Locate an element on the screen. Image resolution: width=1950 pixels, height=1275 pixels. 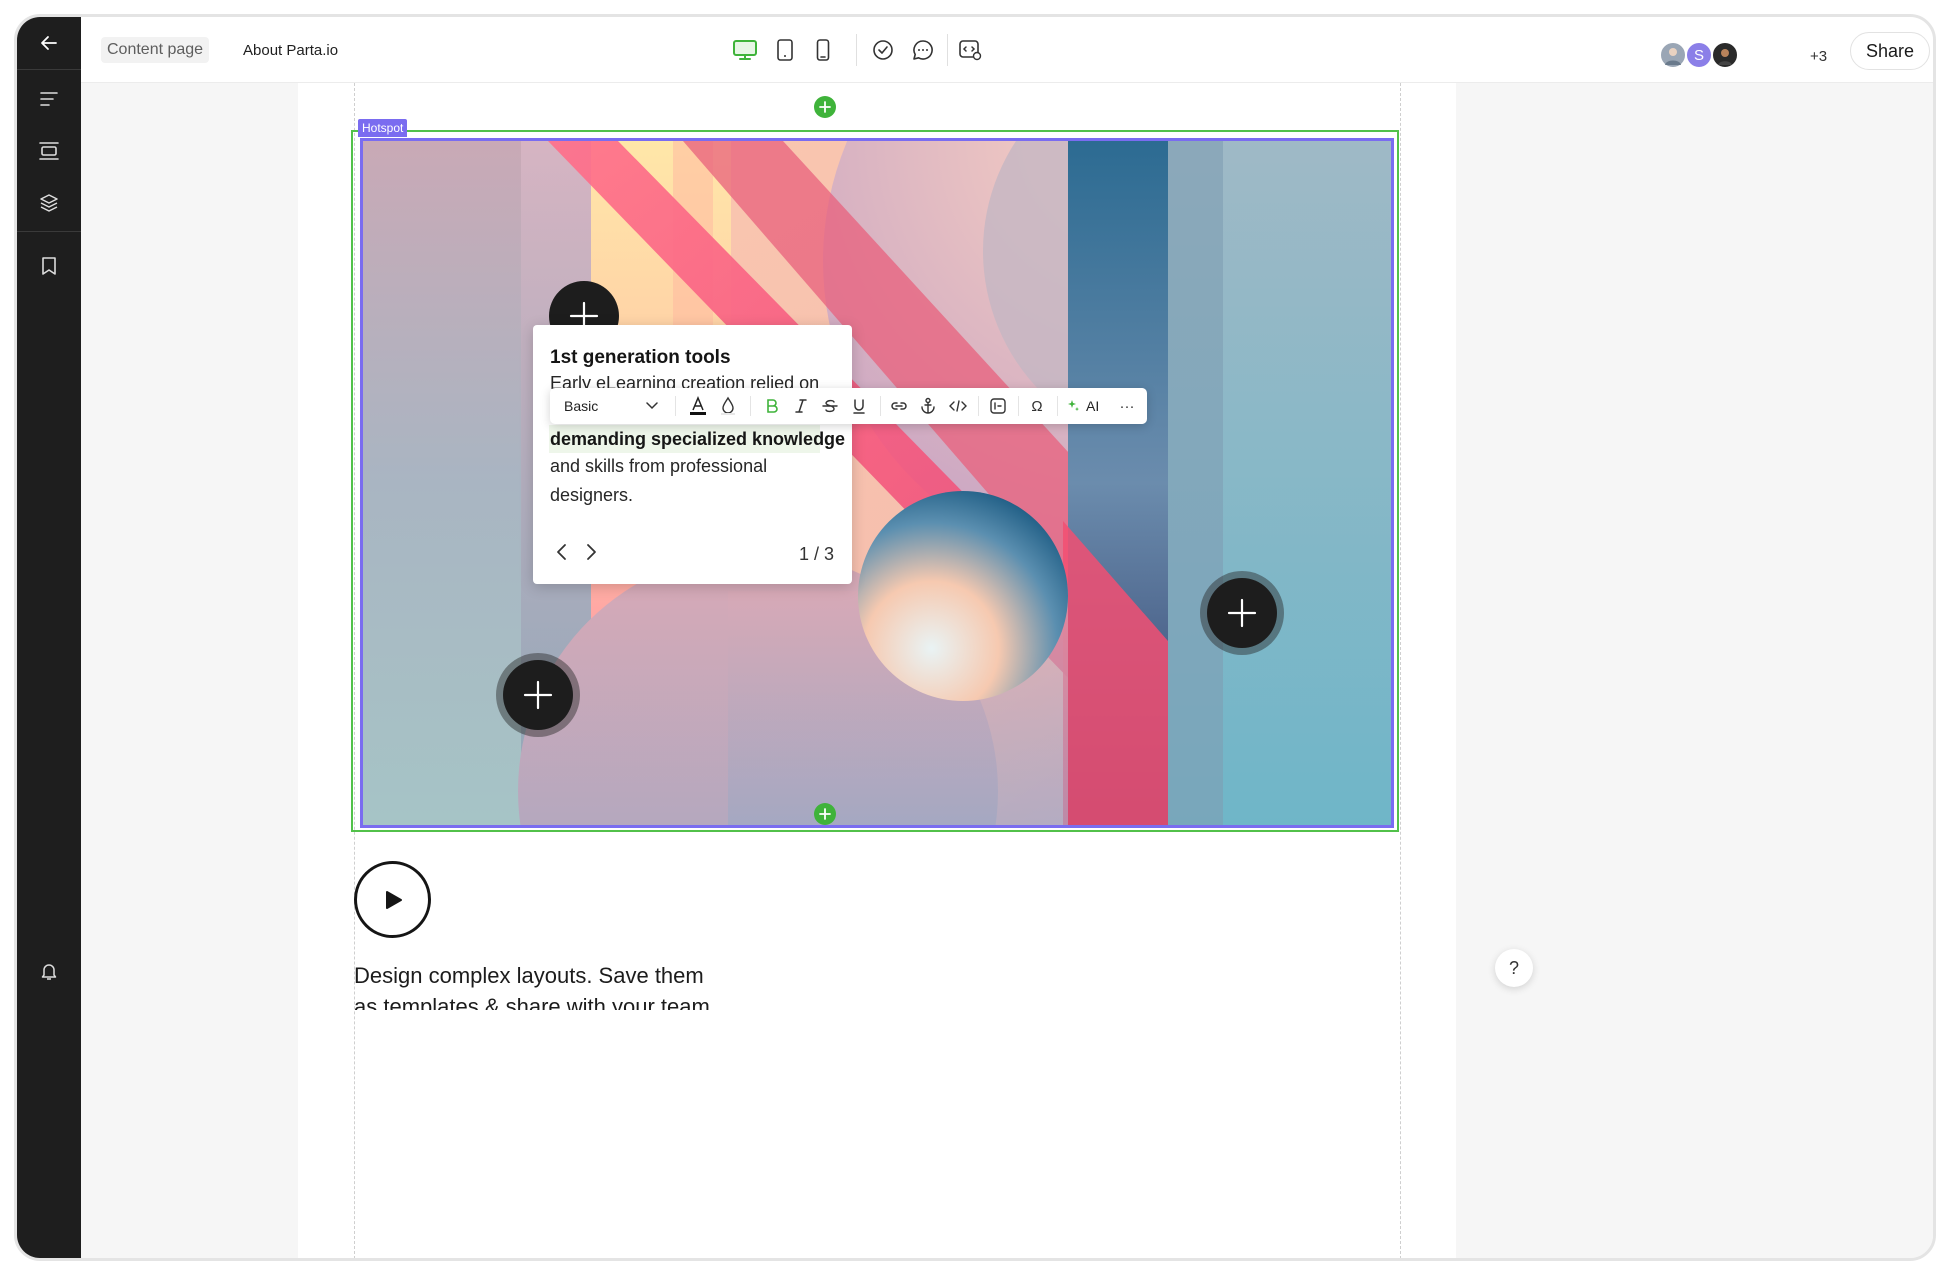
code-button is located at coordinates (958, 406).